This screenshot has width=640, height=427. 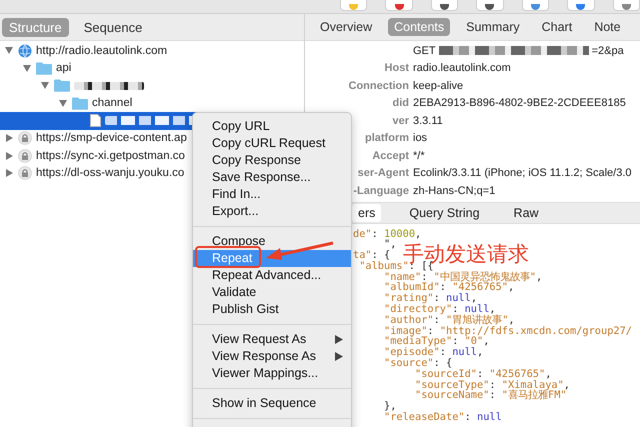 What do you see at coordinates (439, 309) in the screenshot?
I see `code-line: "directory": null,` at bounding box center [439, 309].